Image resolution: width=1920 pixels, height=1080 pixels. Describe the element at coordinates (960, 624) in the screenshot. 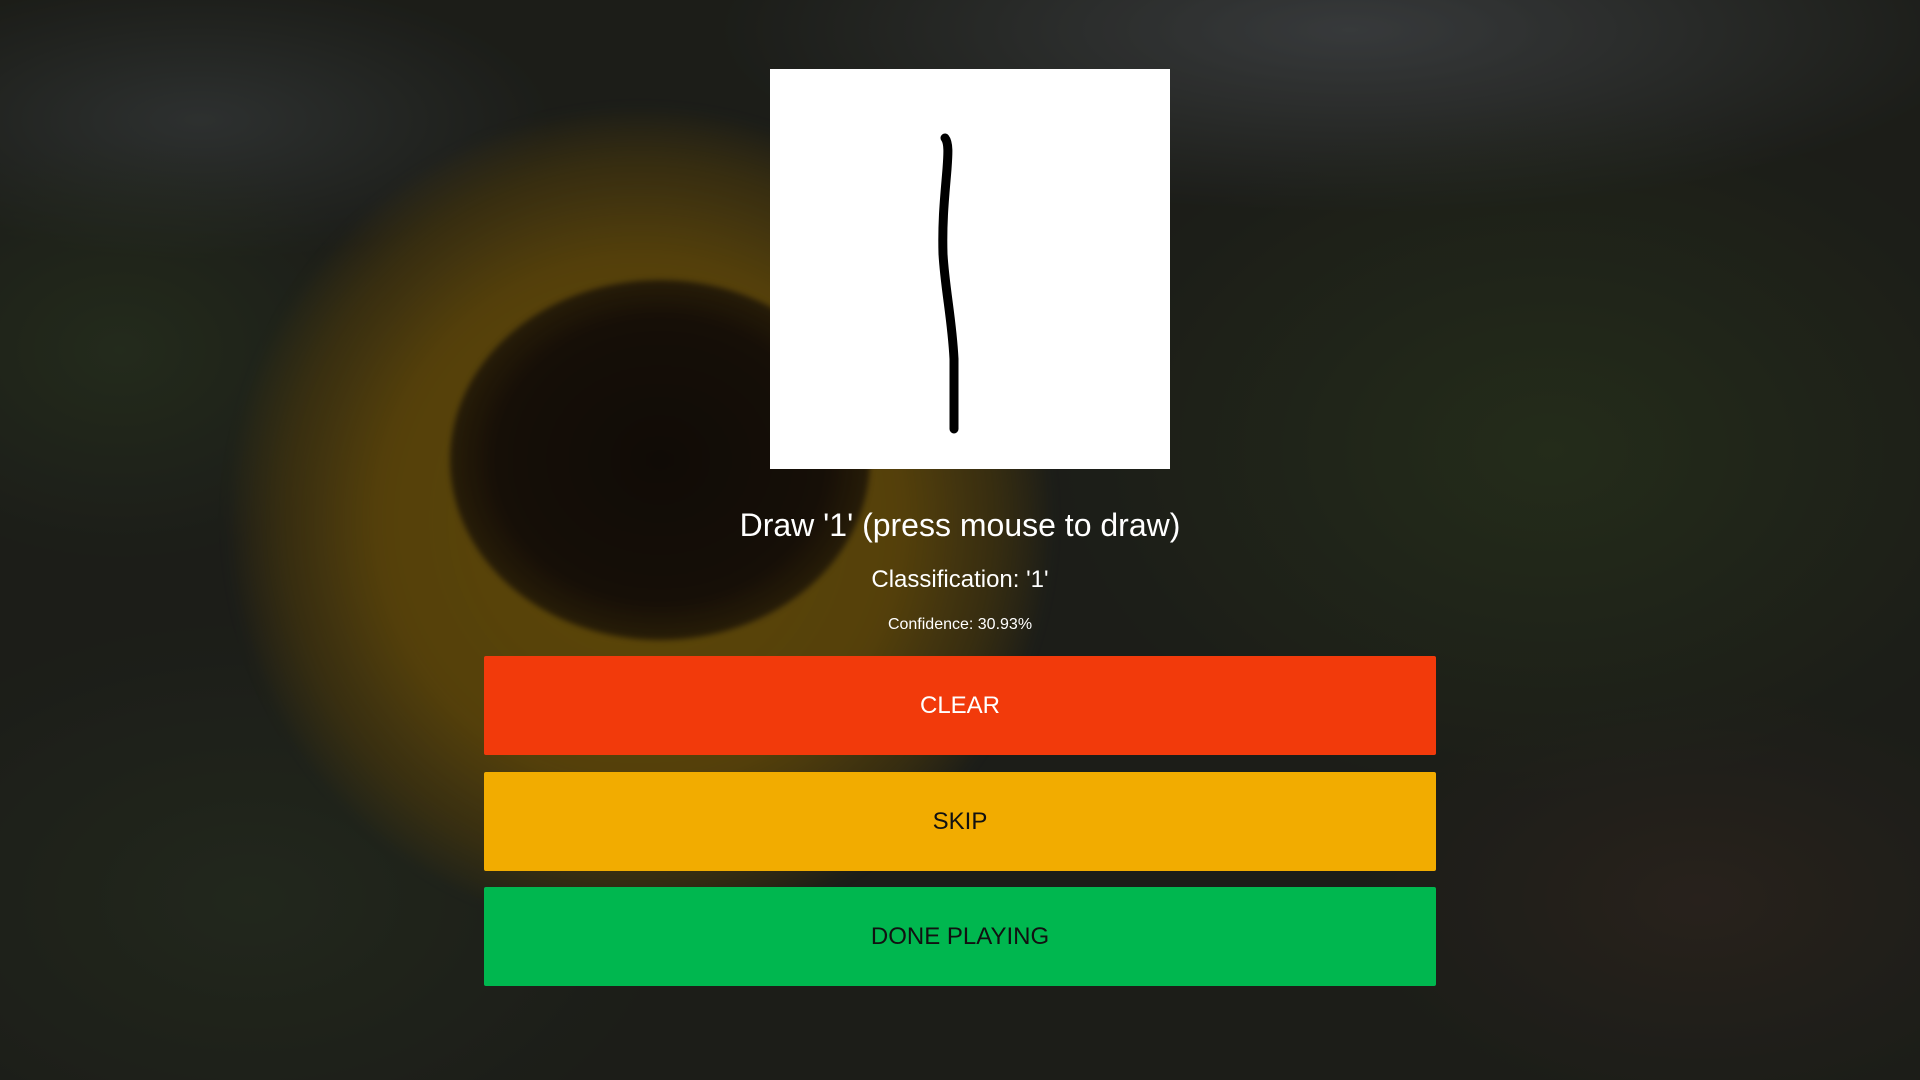

I see `confidence-value: Confidence: 30.93%` at that location.